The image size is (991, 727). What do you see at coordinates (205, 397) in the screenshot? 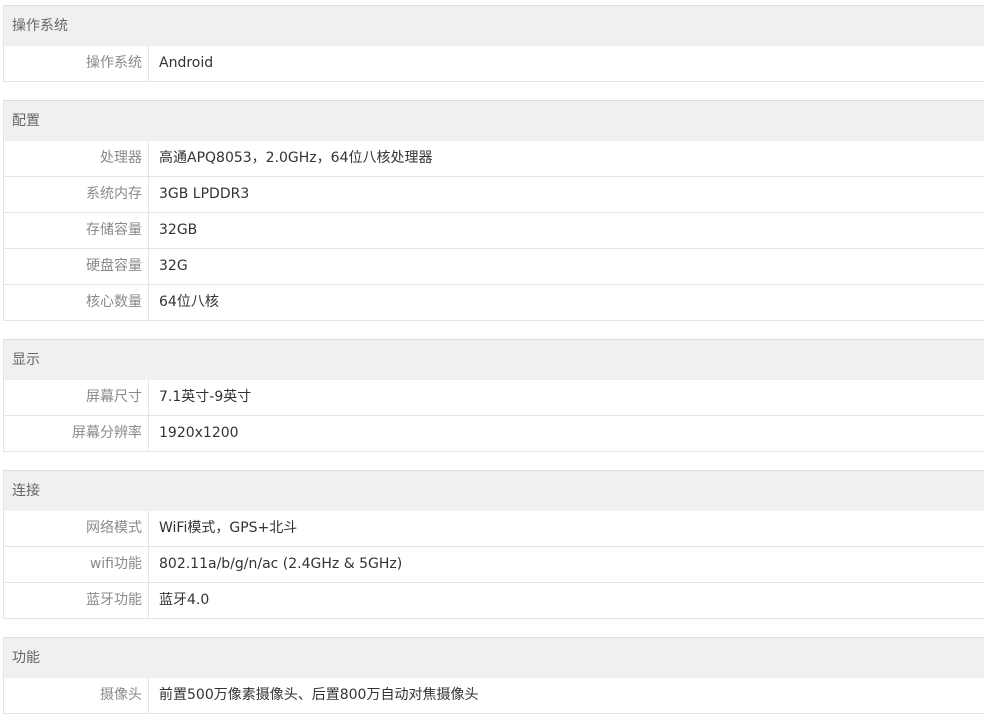
I see `spec-value: 7.1英寸-9英寸` at bounding box center [205, 397].